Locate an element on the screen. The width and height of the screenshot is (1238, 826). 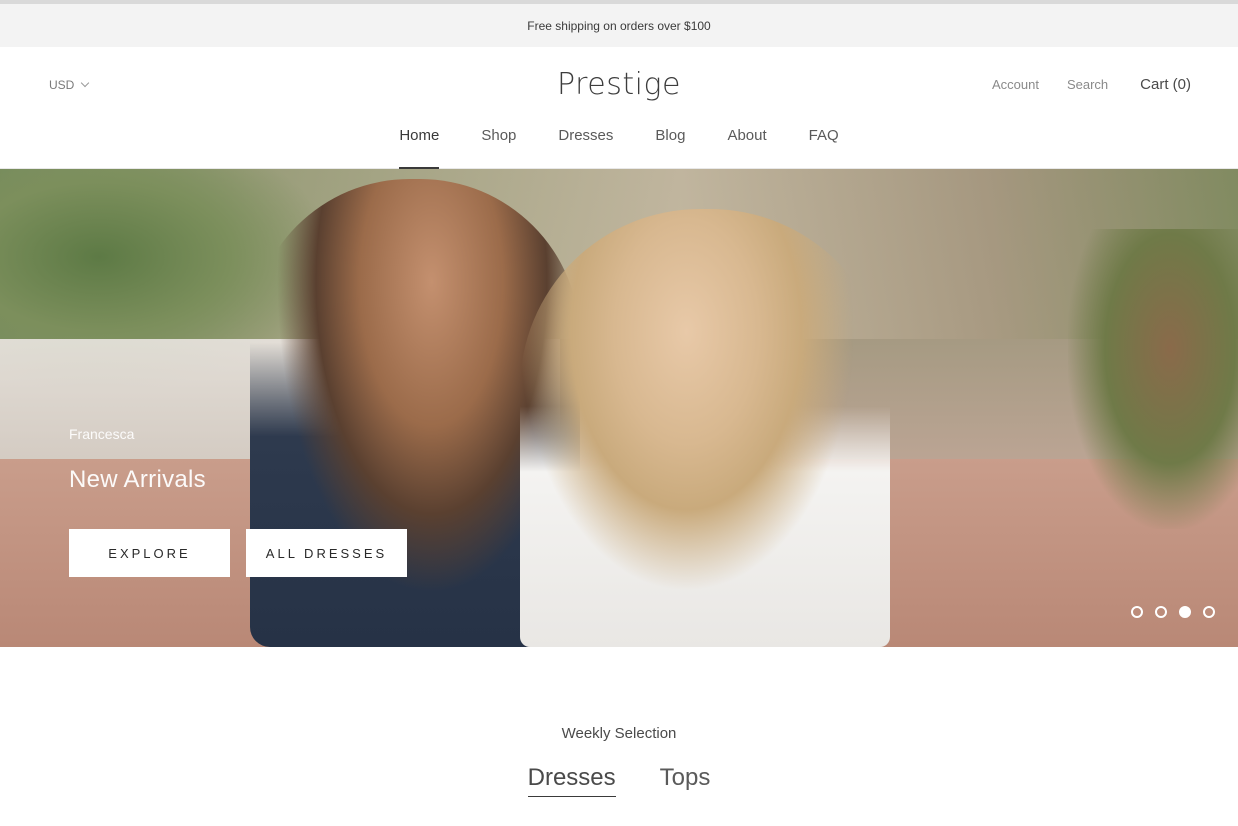
nav-item-dresses: Dresses is located at coordinates (585, 148).